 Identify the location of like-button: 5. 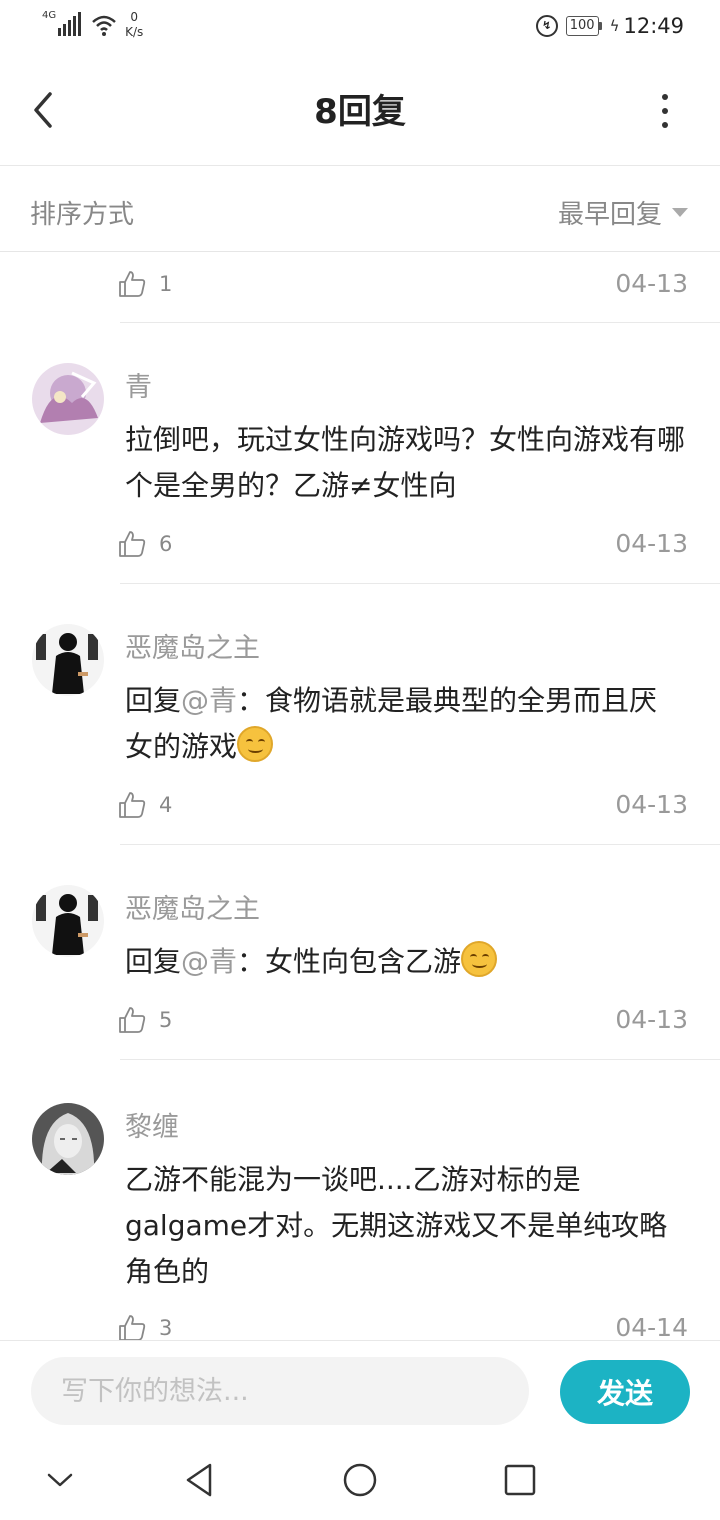
(144, 1020).